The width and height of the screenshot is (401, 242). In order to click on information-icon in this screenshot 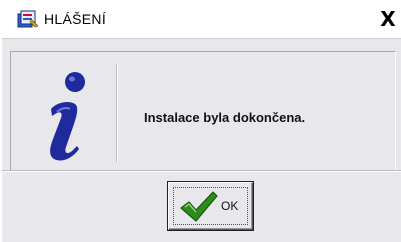, I will do `click(67, 116)`.